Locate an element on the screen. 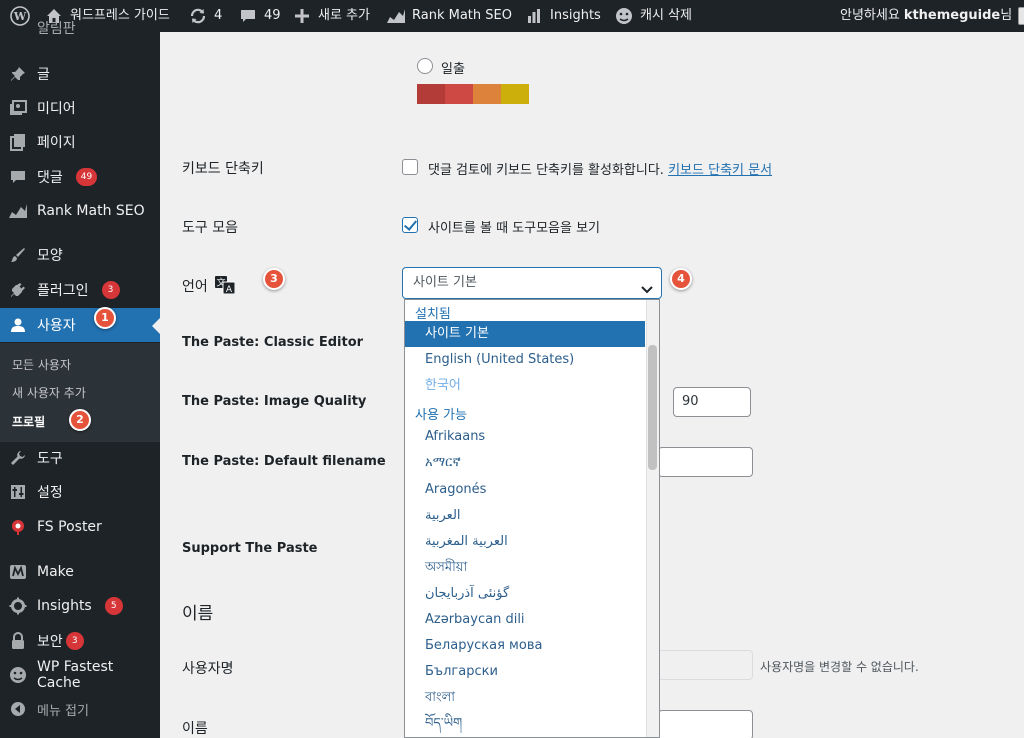 The width and height of the screenshot is (1024, 738). comments-count: 49 is located at coordinates (272, 15).